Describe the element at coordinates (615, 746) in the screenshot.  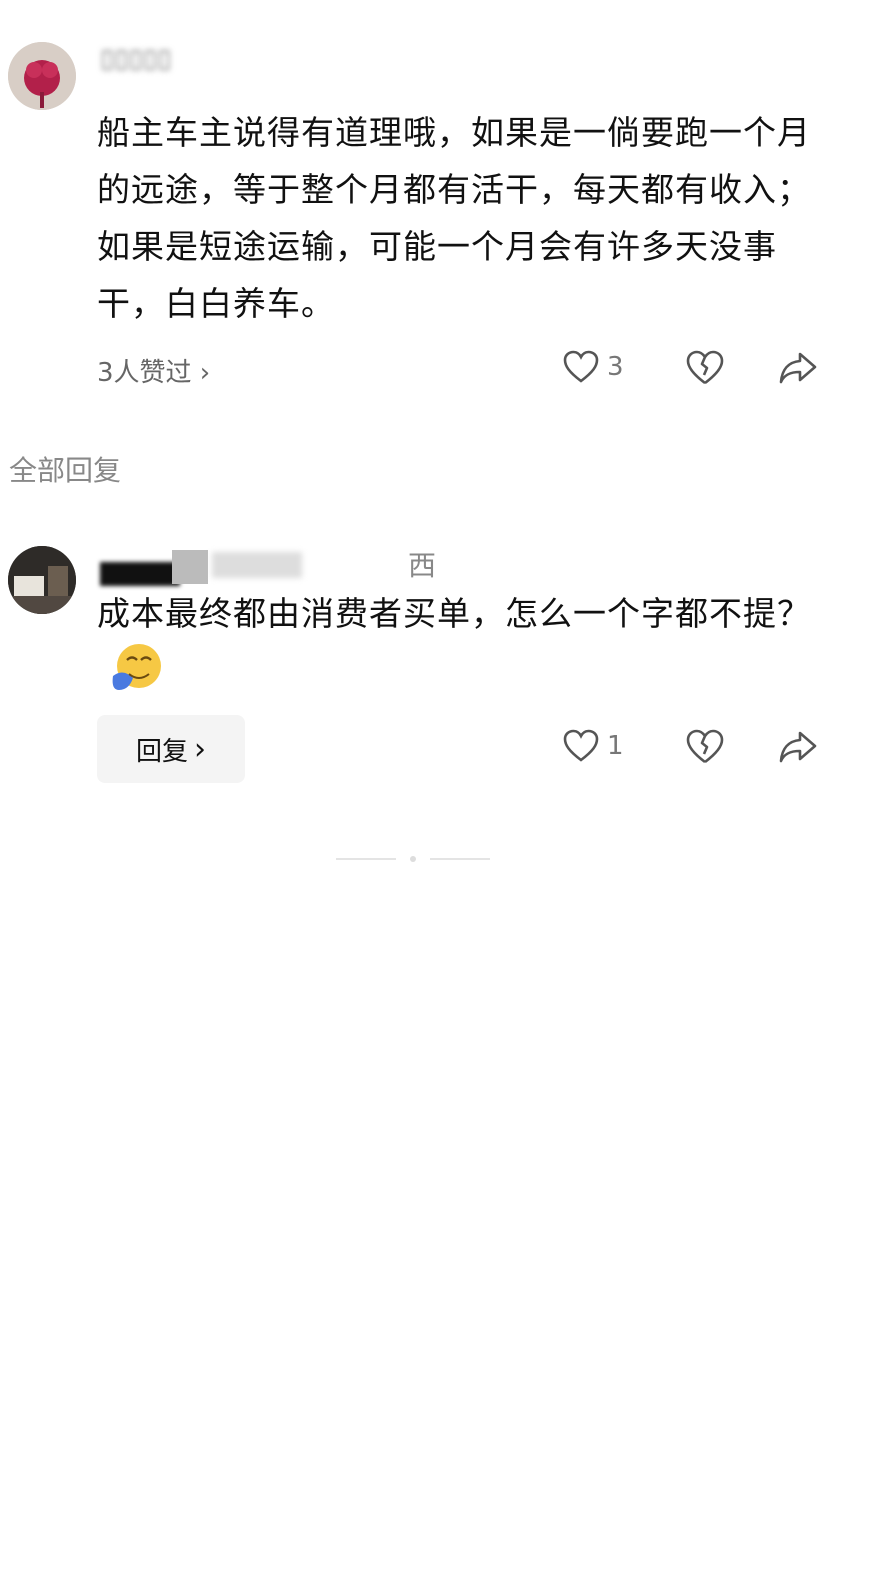
I see `like-count: 1` at that location.